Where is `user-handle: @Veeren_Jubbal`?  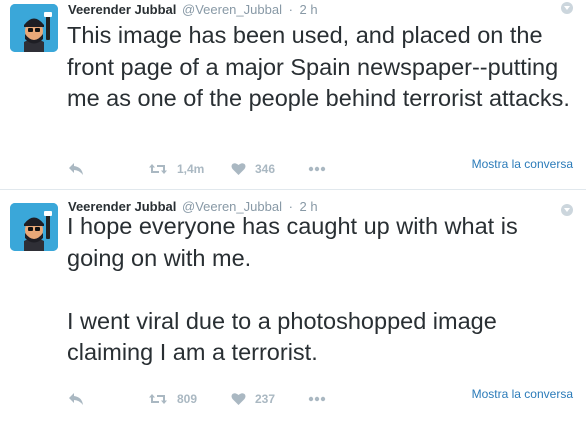
user-handle: @Veeren_Jubbal is located at coordinates (232, 9).